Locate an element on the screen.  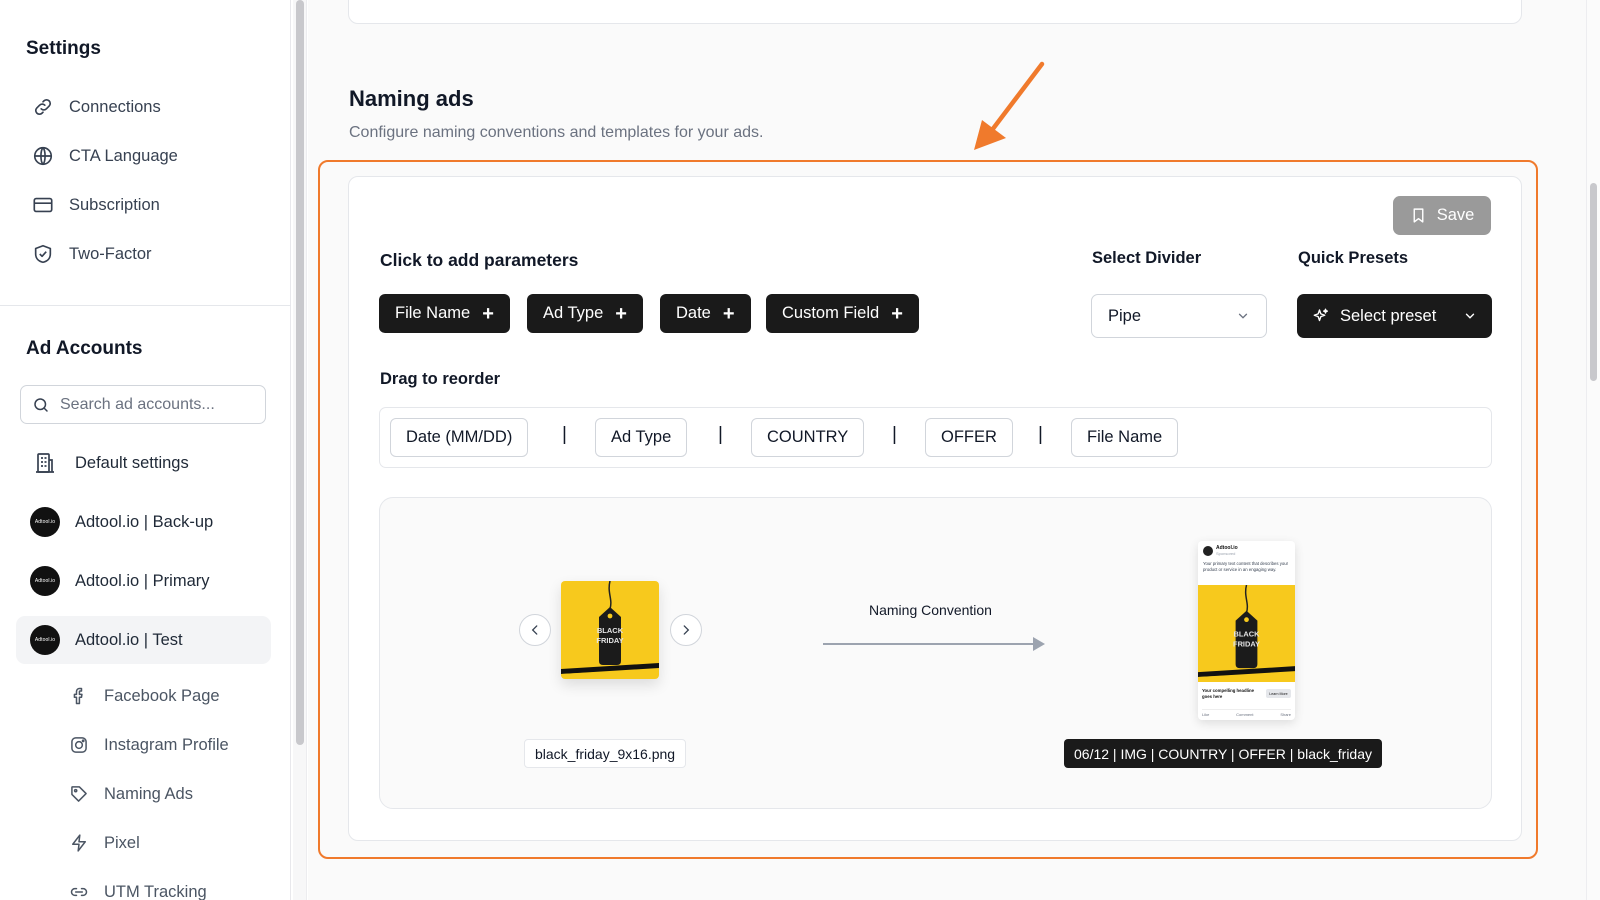
page-title: Naming ads is located at coordinates (411, 98).